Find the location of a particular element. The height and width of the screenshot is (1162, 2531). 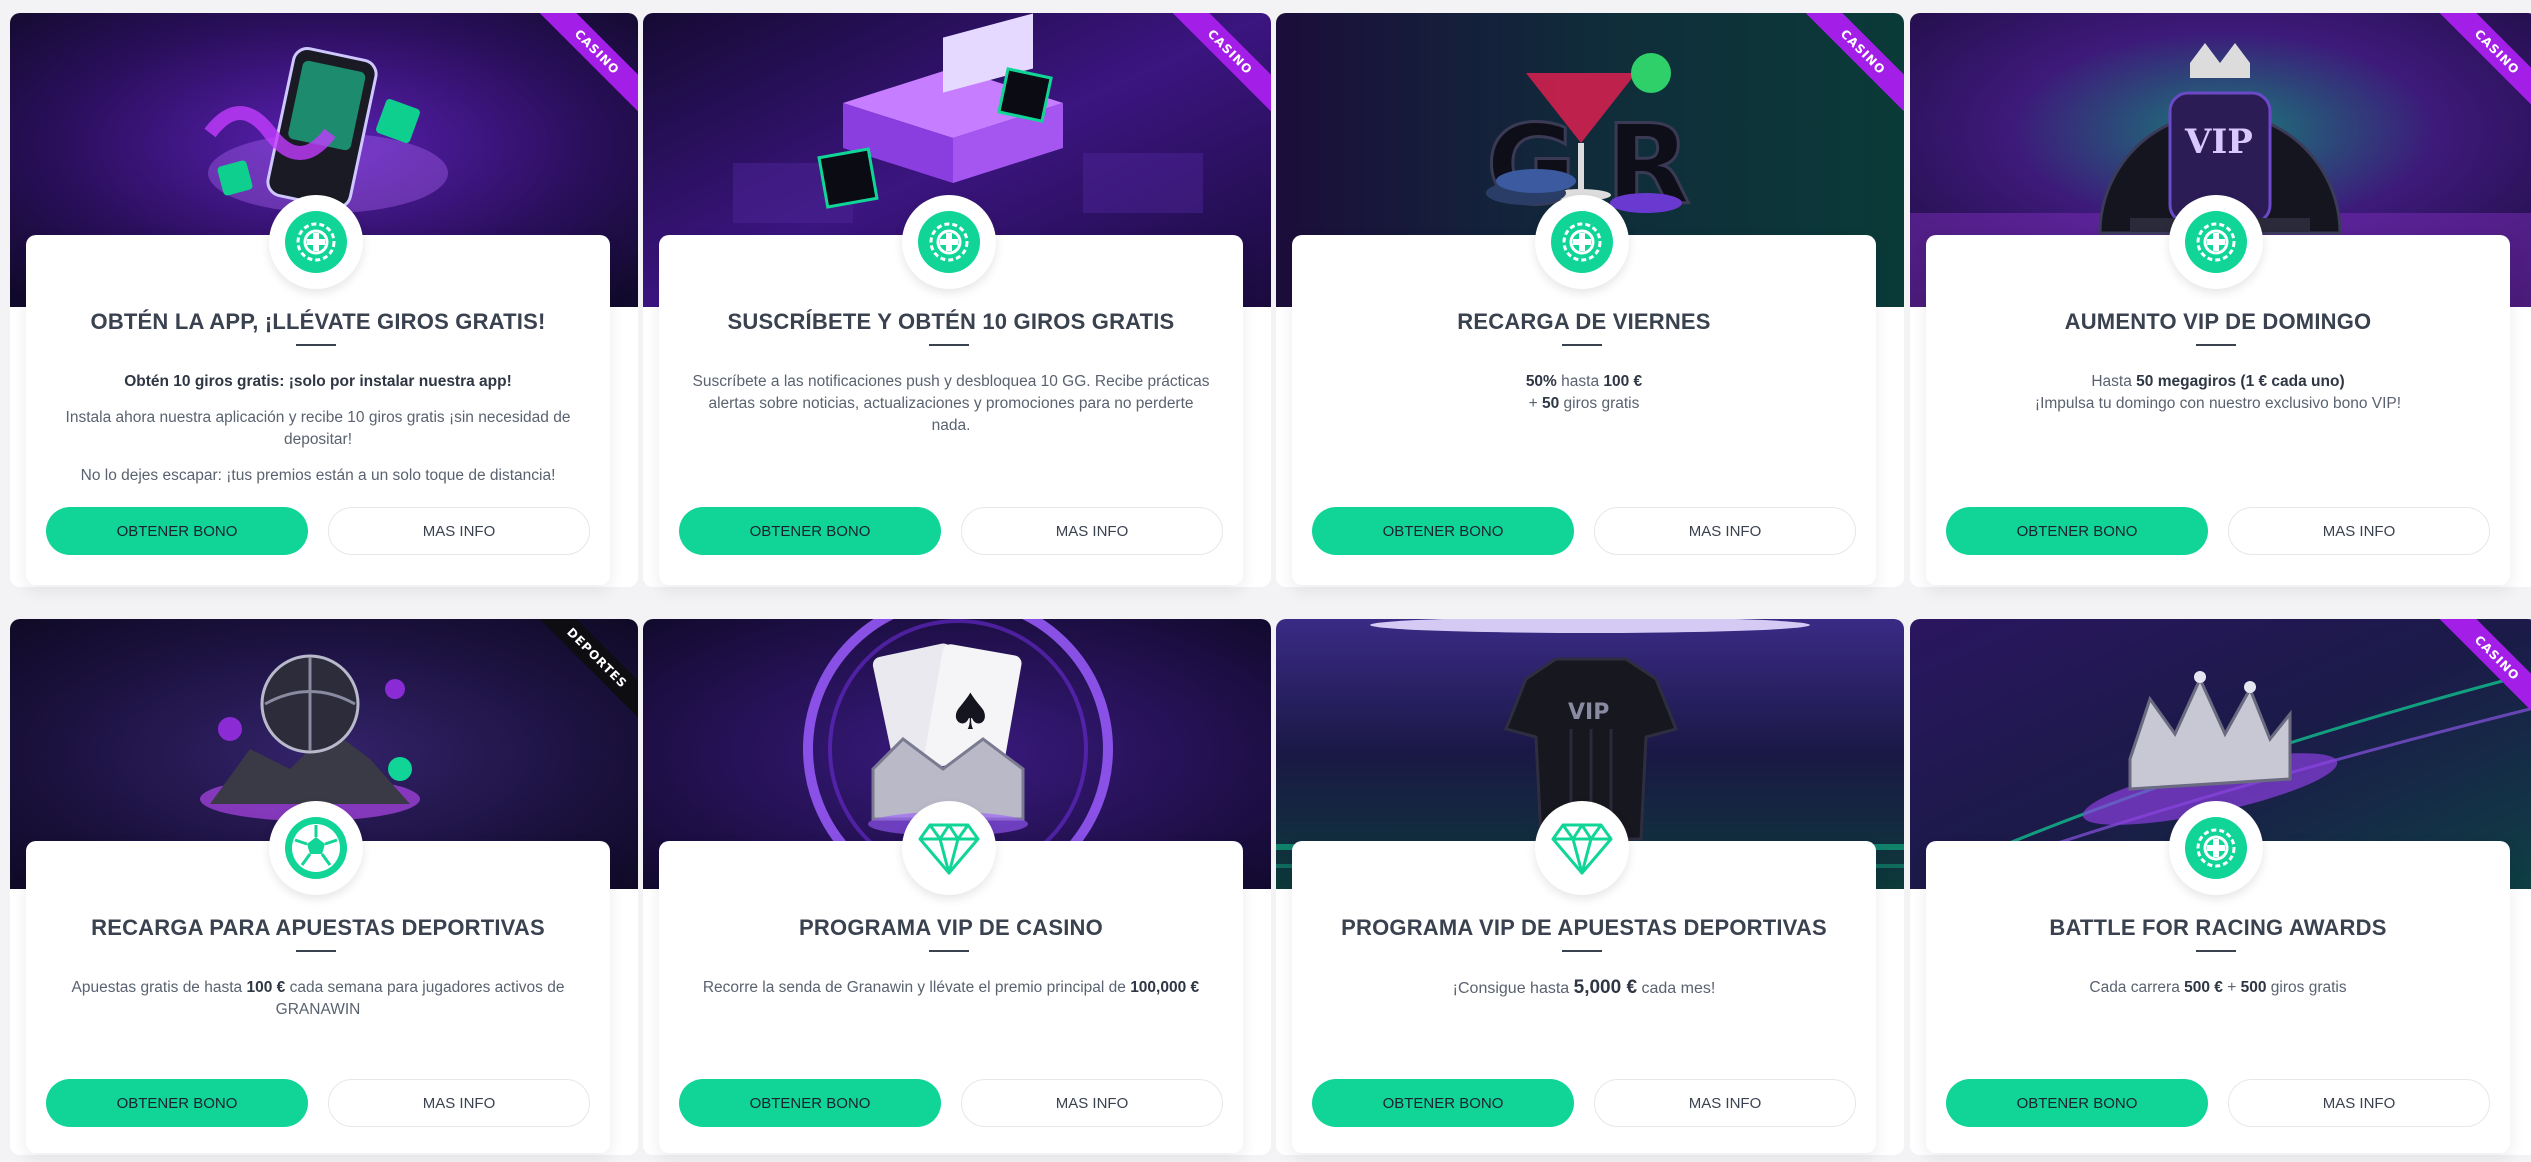

promo-text: Cada carrera is located at coordinates (2137, 987).